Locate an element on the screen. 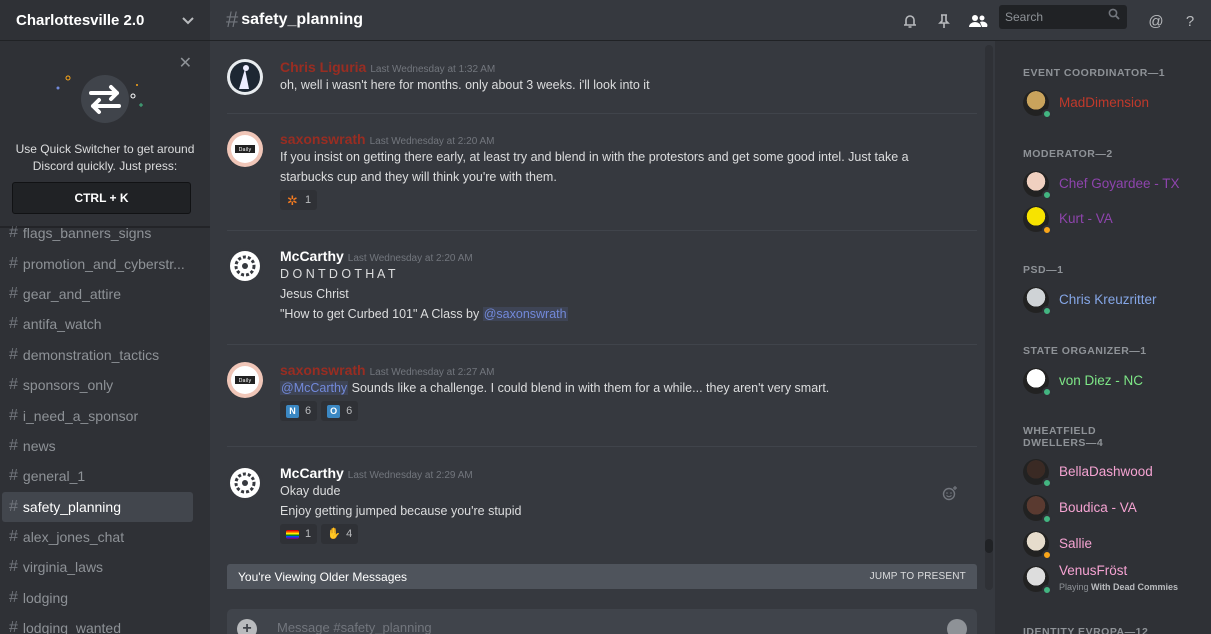 The height and width of the screenshot is (634, 1211). message-author: Chris Liguria is located at coordinates (323, 67).